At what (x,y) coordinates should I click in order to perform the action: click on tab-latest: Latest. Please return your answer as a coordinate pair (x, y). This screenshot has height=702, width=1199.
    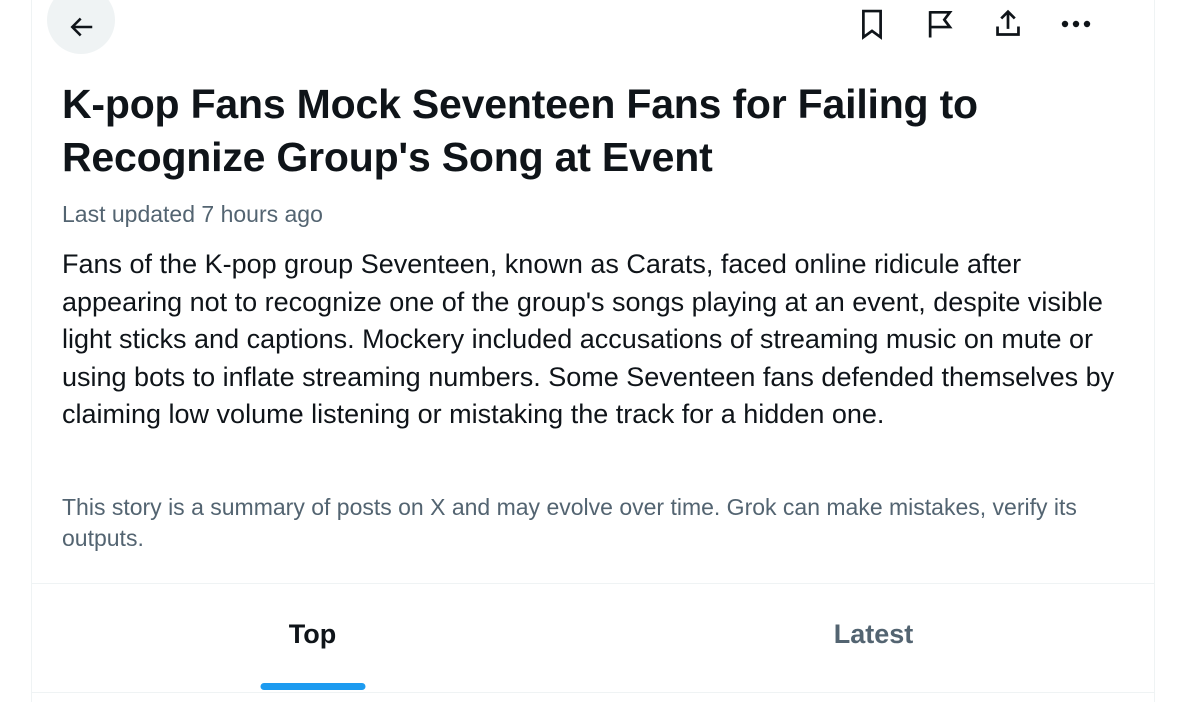
    Looking at the image, I should click on (873, 638).